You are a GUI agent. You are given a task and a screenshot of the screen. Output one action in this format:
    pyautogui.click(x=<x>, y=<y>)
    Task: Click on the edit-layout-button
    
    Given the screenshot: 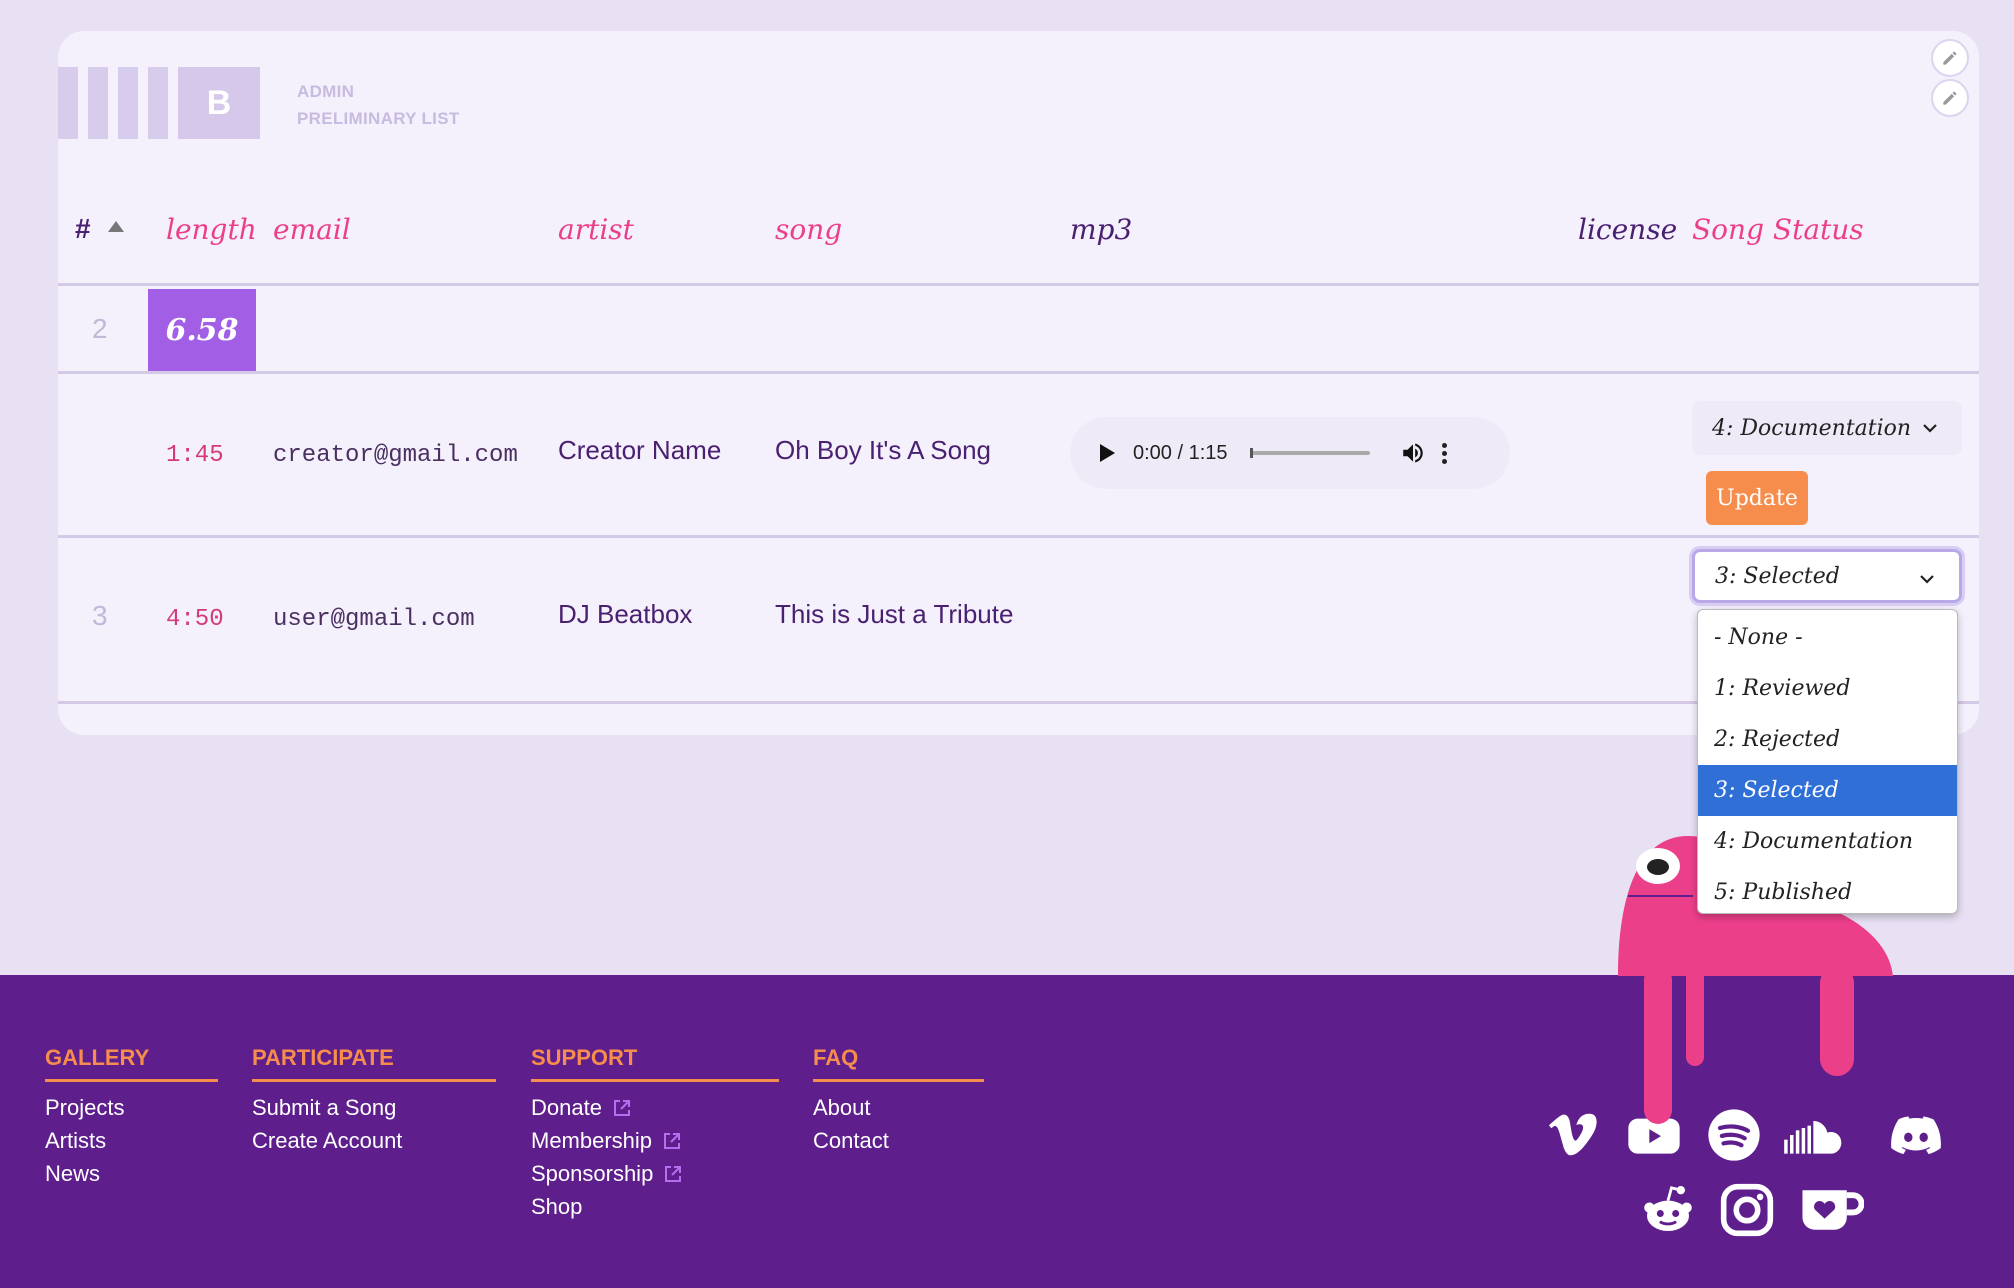 What is the action you would take?
    pyautogui.click(x=1950, y=98)
    